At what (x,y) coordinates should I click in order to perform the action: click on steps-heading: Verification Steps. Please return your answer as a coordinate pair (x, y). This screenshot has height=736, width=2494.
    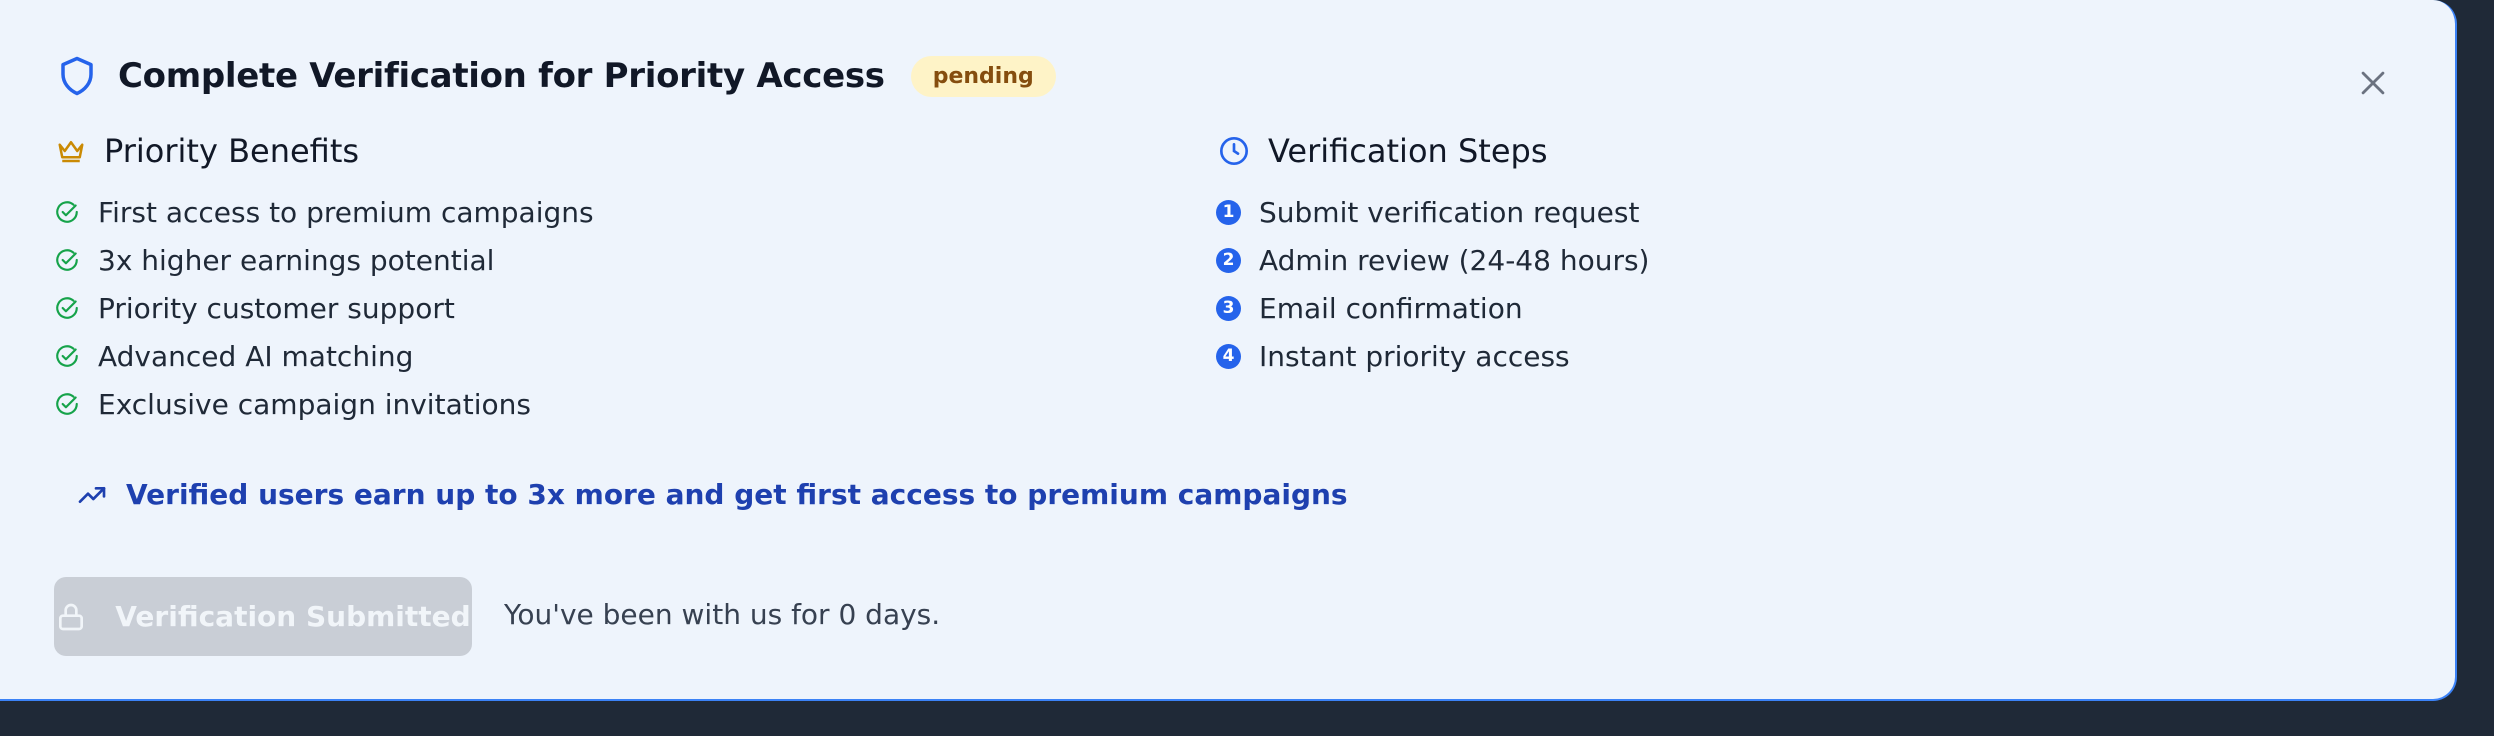
    Looking at the image, I should click on (1408, 151).